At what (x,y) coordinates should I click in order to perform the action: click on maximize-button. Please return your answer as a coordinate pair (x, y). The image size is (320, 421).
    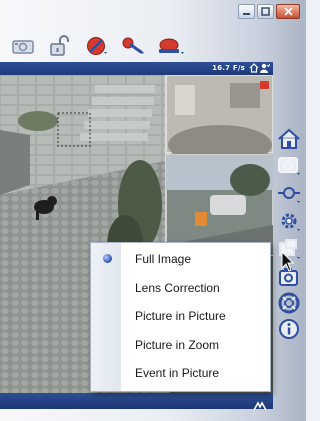
    Looking at the image, I should click on (265, 11).